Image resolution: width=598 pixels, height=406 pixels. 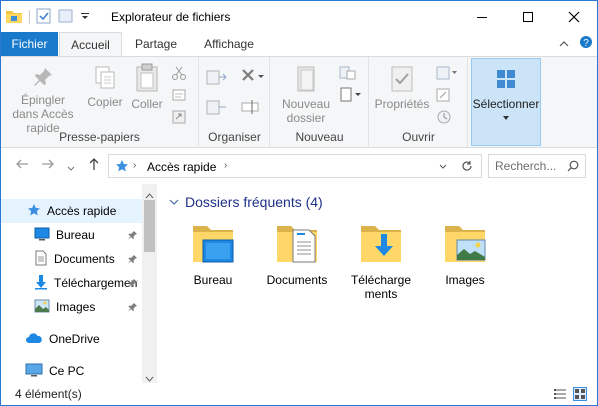 I want to click on nav-item-downloads: Téléchargements, so click(x=71, y=283).